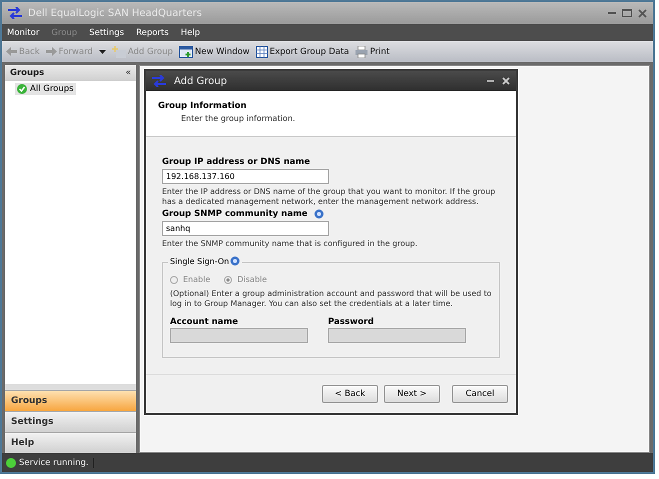 Image resolution: width=659 pixels, height=479 pixels. Describe the element at coordinates (200, 261) in the screenshot. I see `group-title: Single Sign-On` at that location.